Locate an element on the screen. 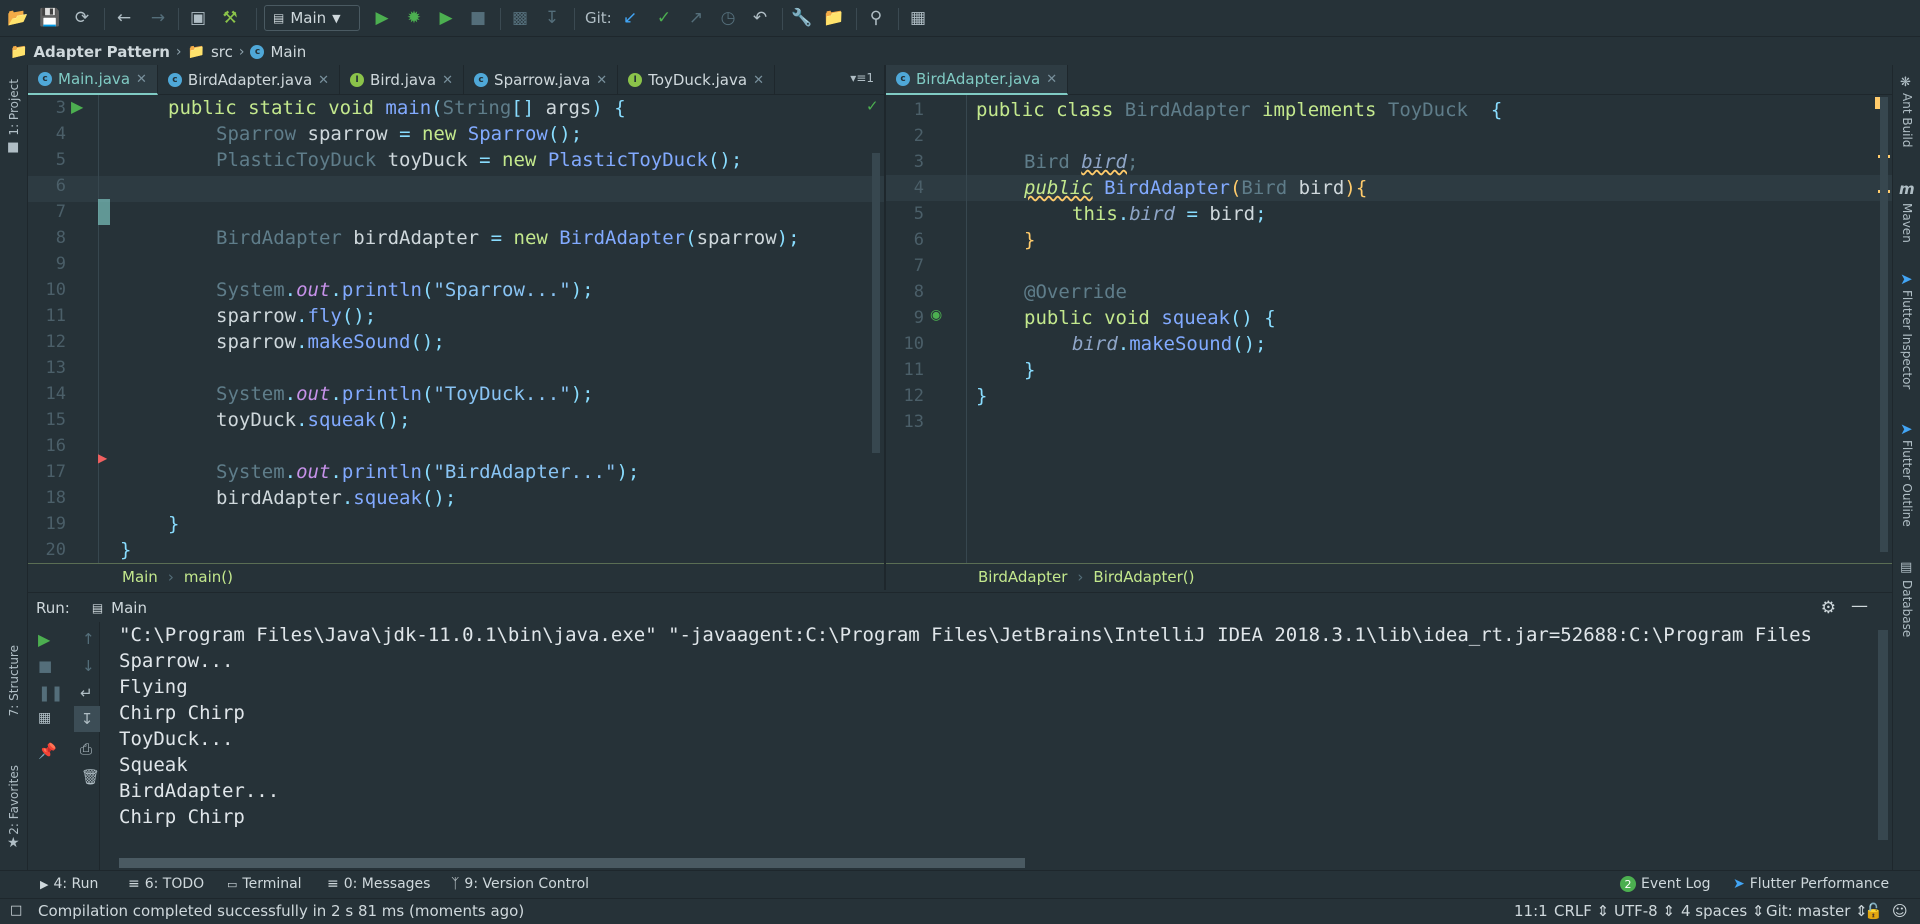  rerun-icon: ▶ is located at coordinates (44, 639).